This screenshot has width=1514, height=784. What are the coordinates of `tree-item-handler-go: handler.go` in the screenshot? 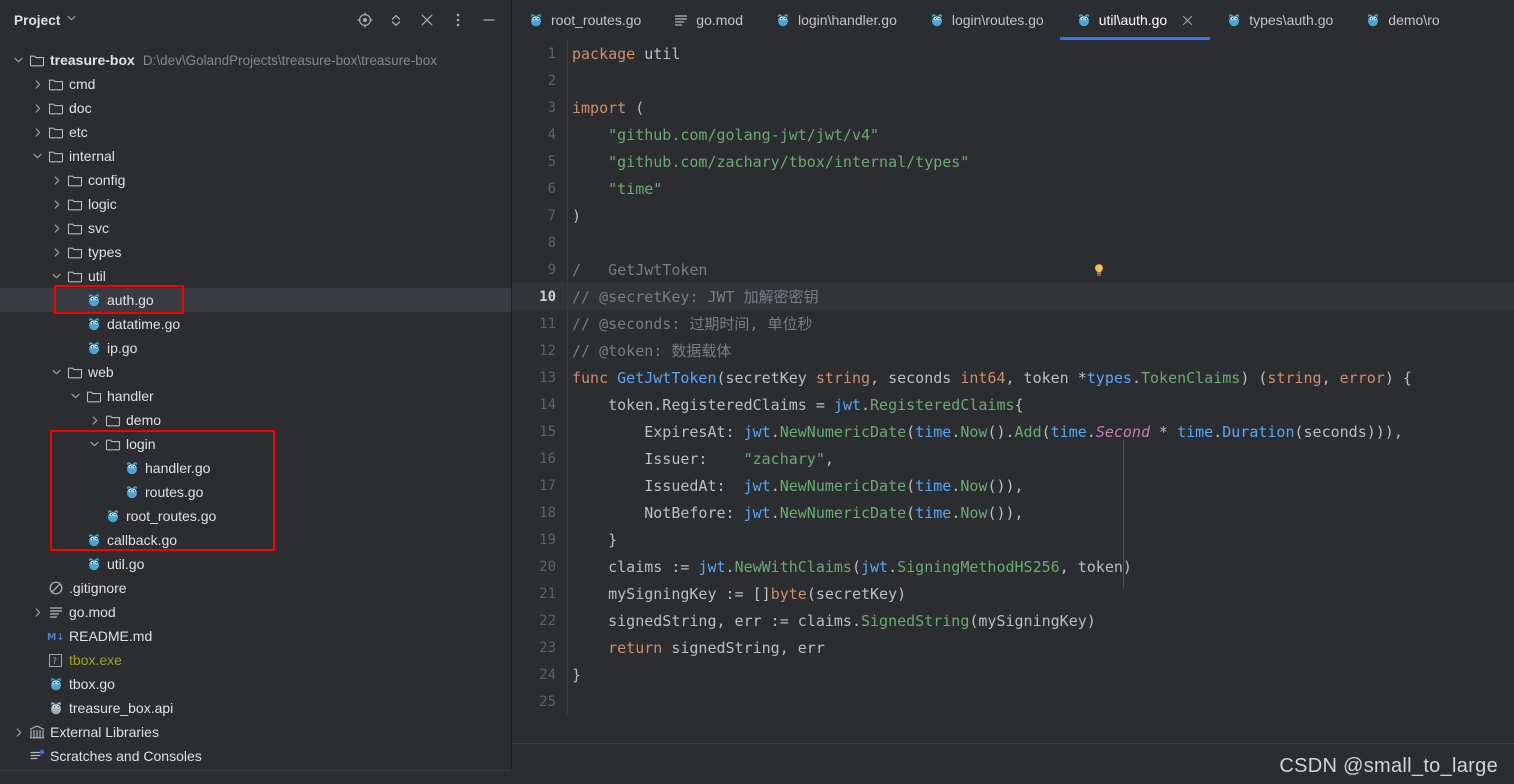 It's located at (255, 468).